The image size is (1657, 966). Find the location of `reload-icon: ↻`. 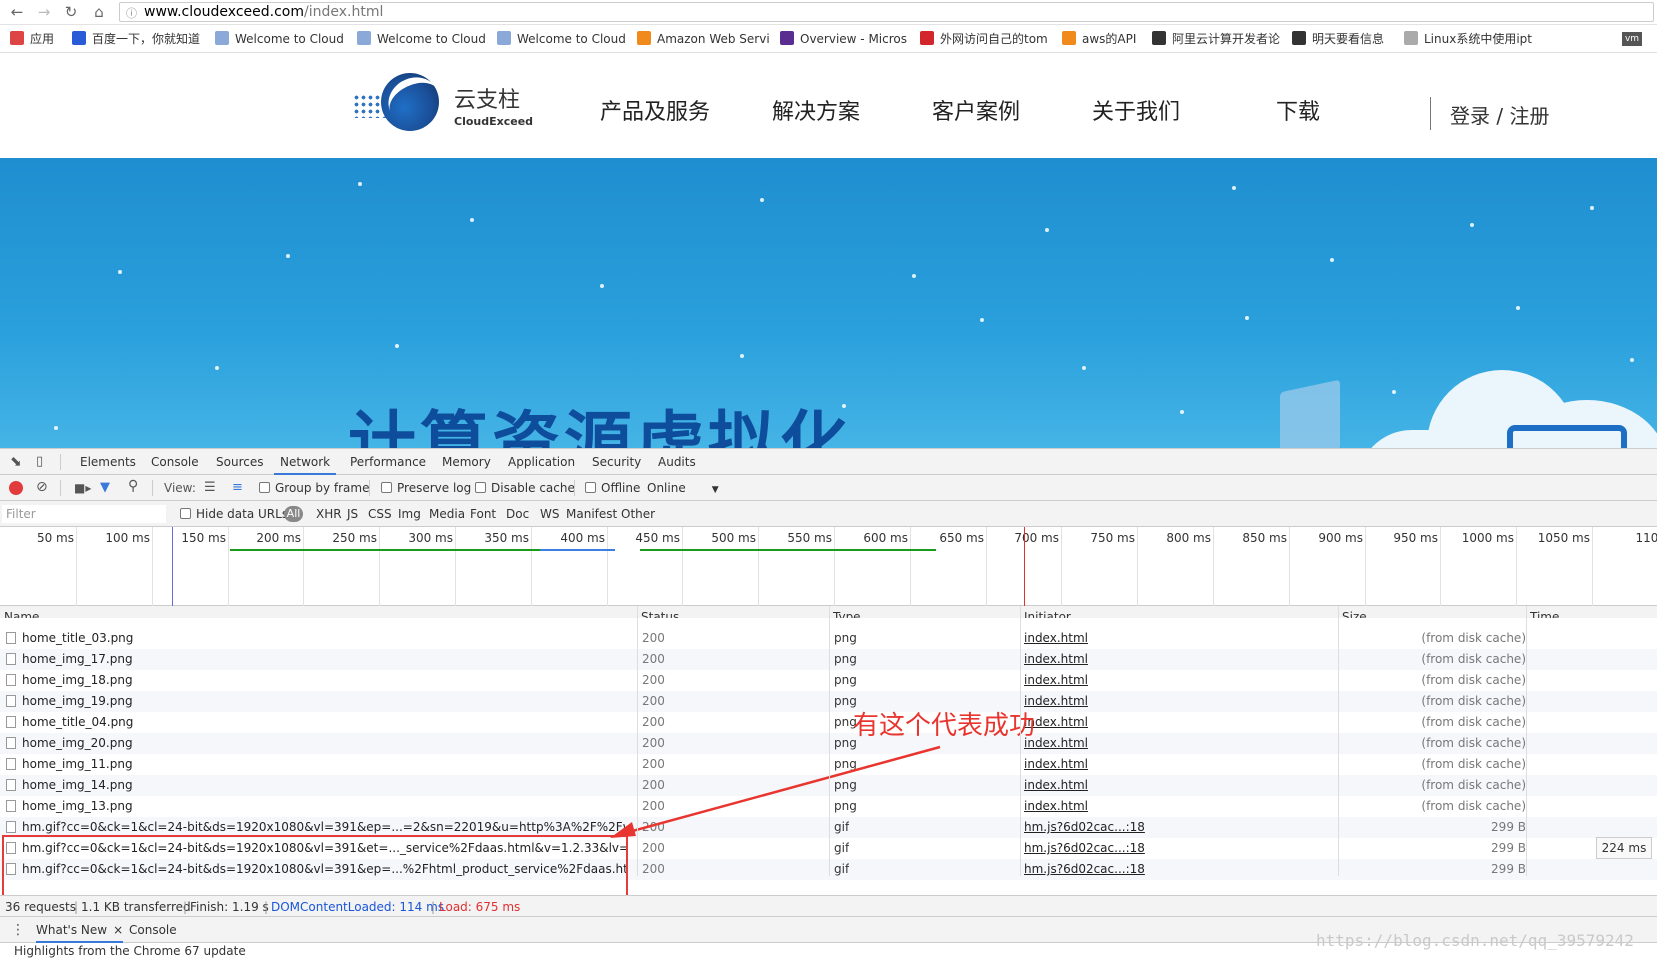

reload-icon: ↻ is located at coordinates (71, 12).